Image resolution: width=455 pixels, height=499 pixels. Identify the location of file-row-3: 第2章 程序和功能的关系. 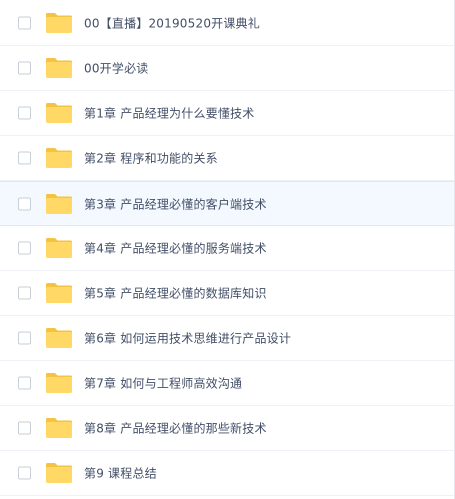
(227, 158).